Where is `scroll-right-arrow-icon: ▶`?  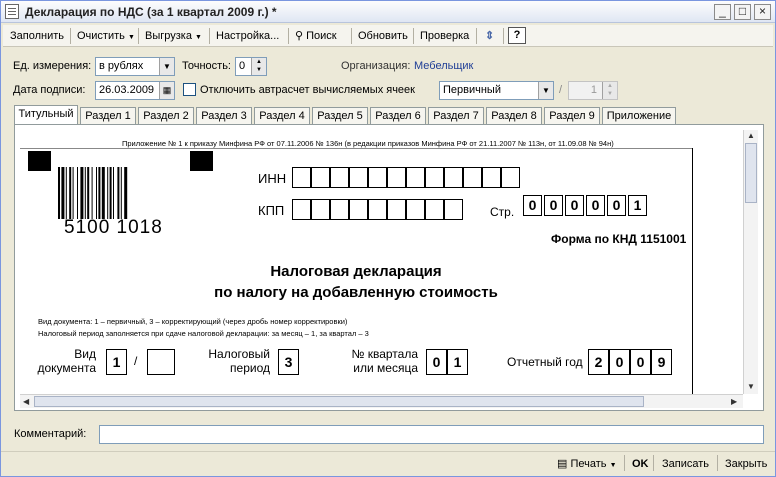
scroll-right-arrow-icon: ▶ is located at coordinates (734, 401).